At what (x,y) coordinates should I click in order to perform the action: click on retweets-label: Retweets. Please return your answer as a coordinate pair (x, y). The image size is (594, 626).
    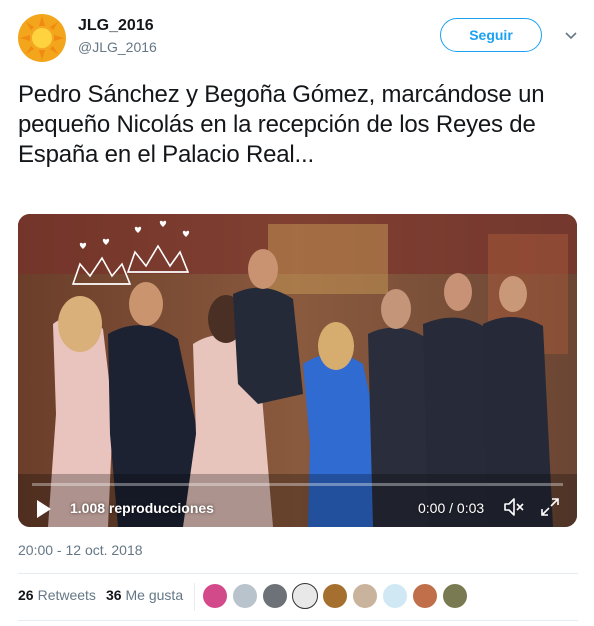
    Looking at the image, I should click on (66, 595).